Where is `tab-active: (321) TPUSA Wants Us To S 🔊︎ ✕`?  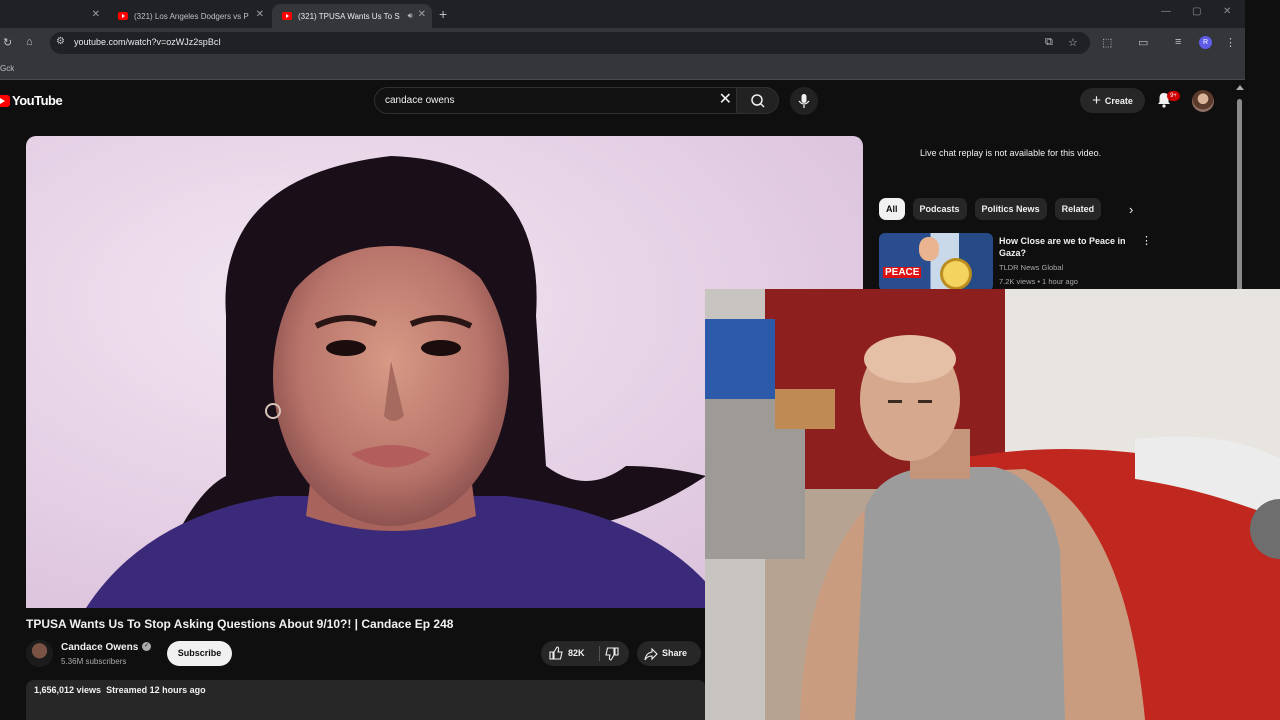
tab-active: (321) TPUSA Wants Us To S 🔊︎ ✕ is located at coordinates (352, 16).